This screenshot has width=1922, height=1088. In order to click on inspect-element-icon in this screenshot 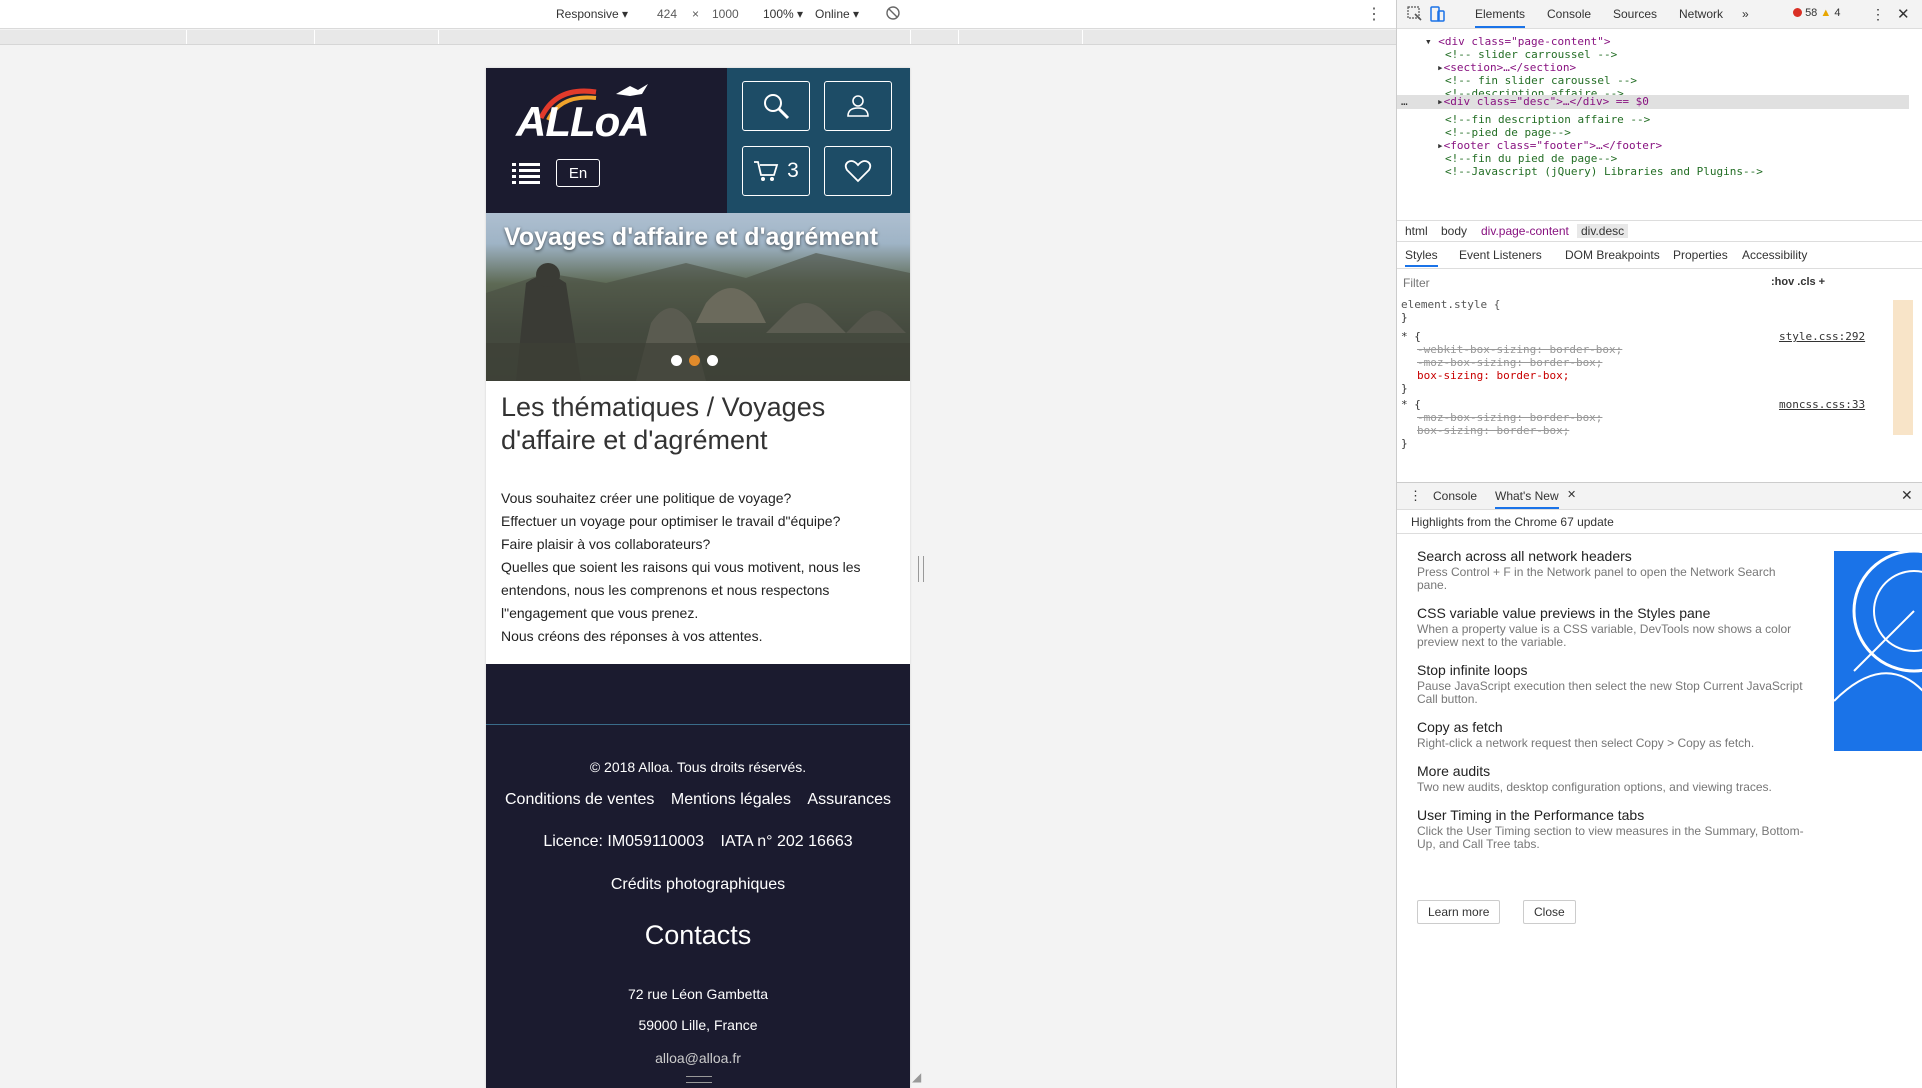, I will do `click(1415, 15)`.